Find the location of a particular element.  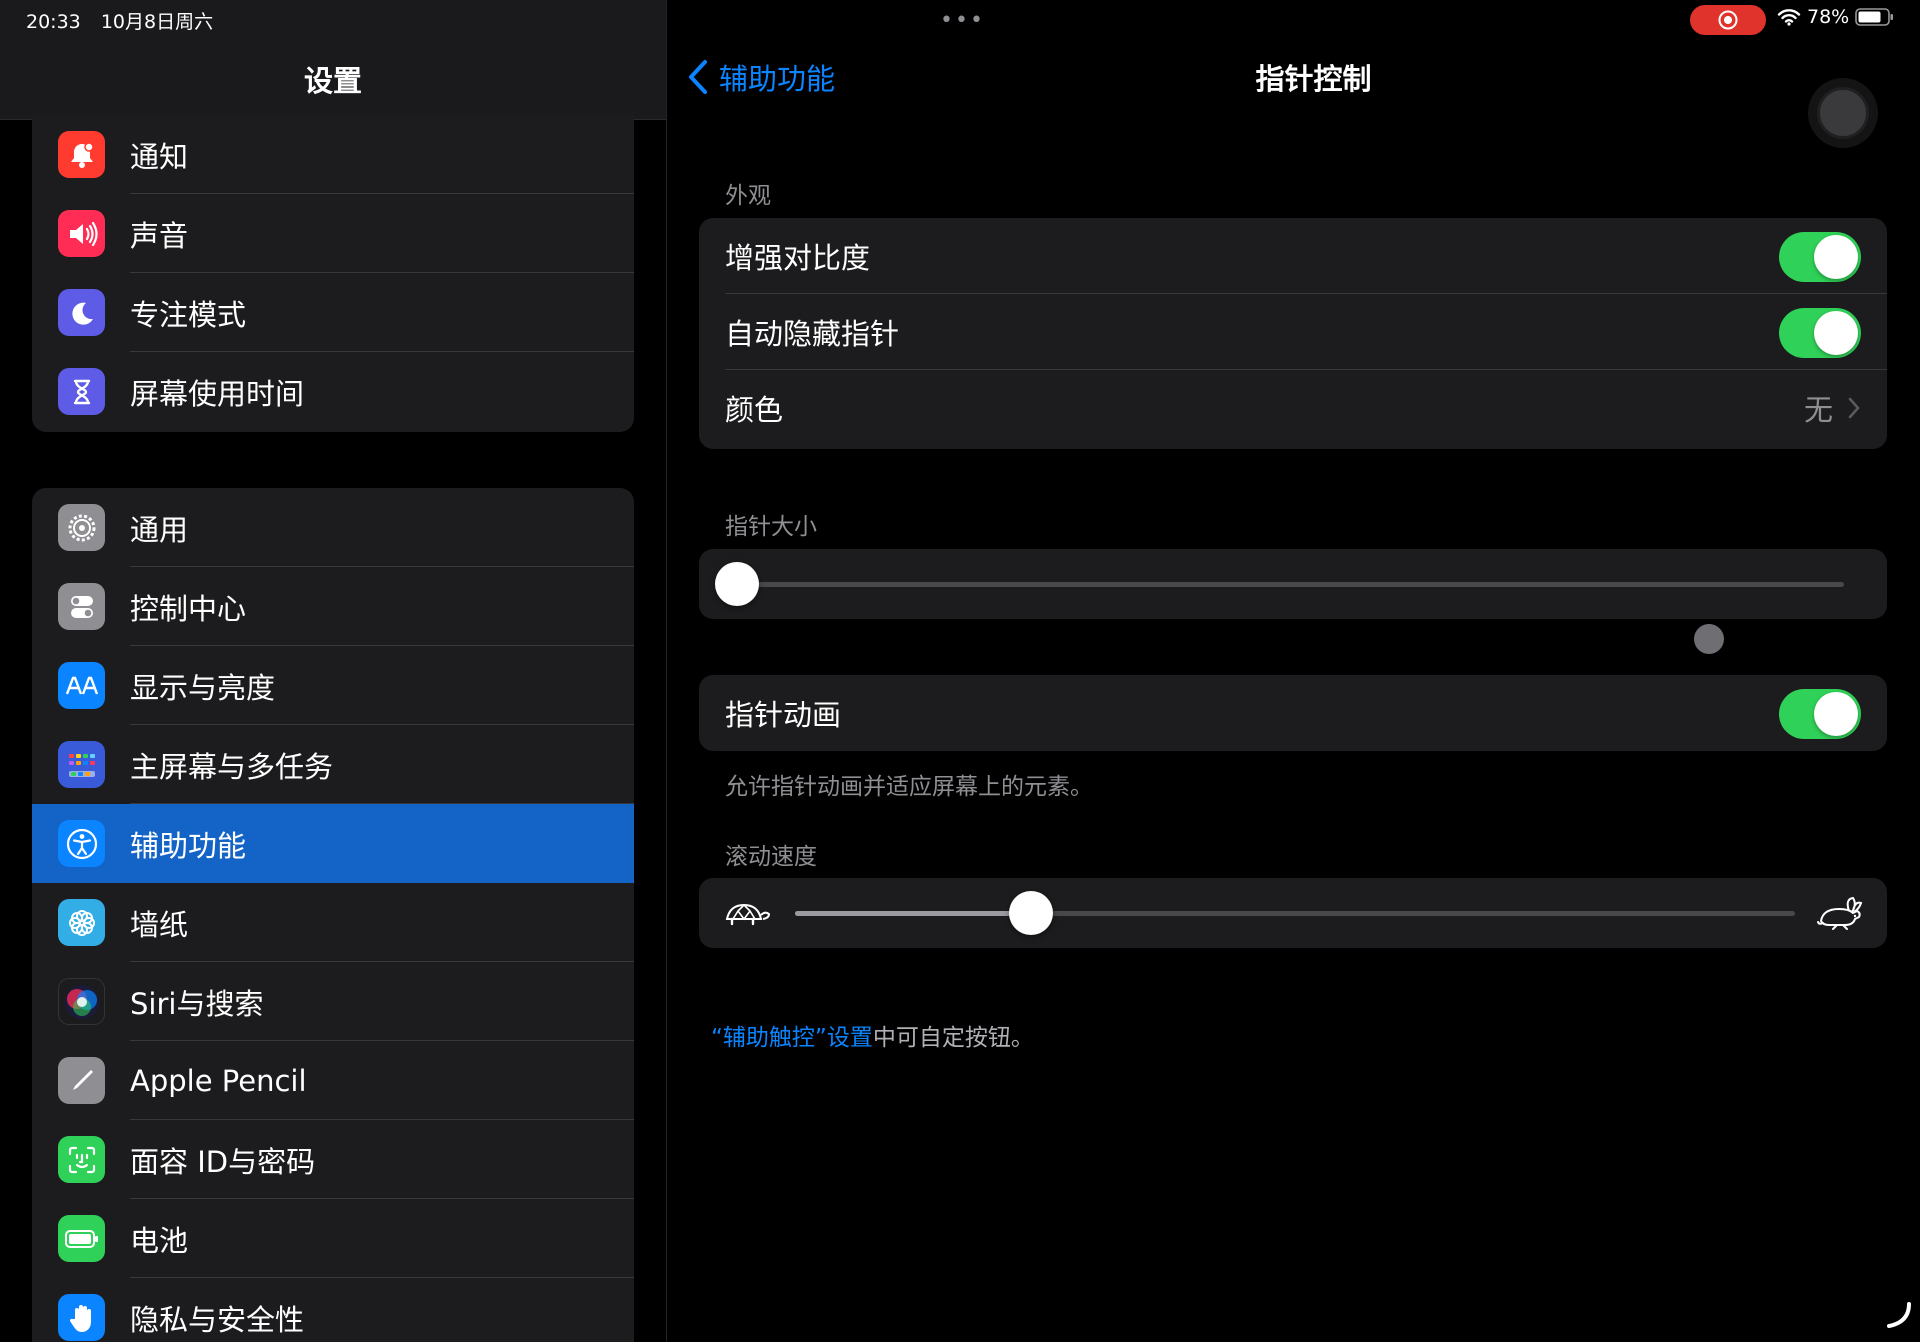

pointer-color-current: 无 is located at coordinates (1818, 410).